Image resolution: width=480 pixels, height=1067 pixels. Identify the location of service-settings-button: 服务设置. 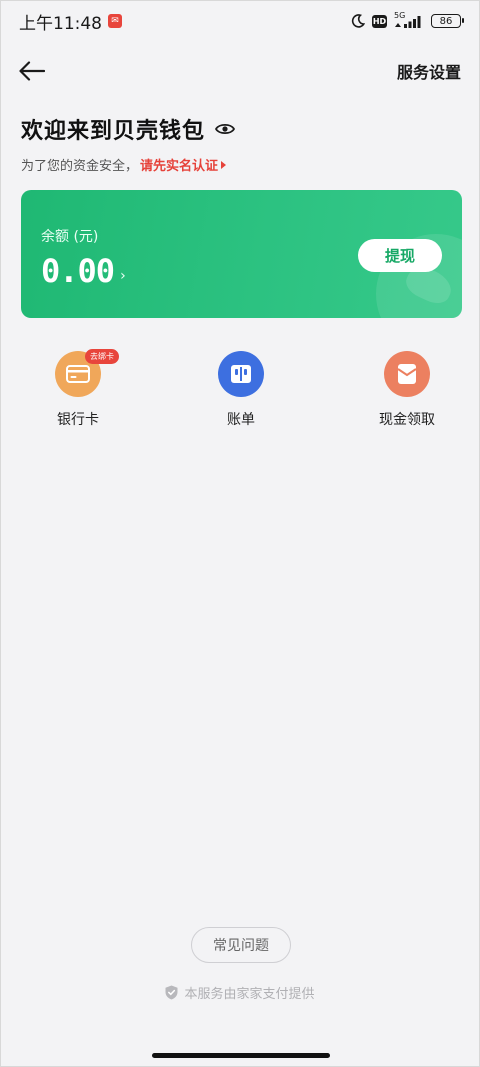
(429, 71).